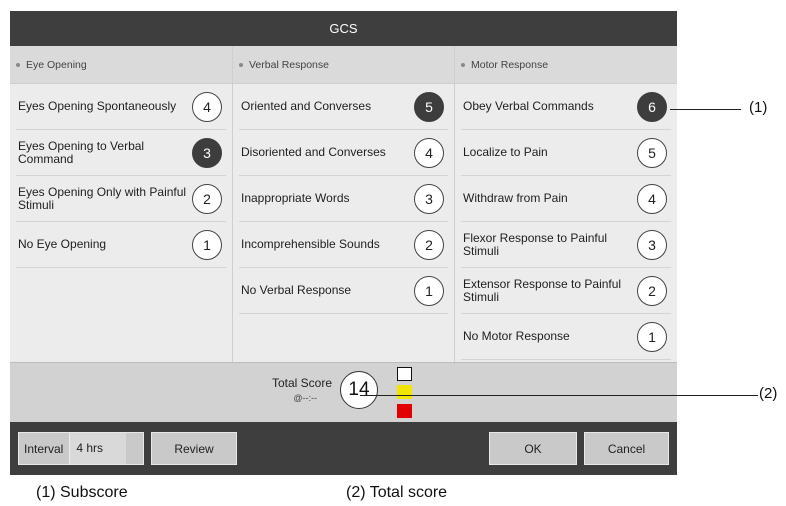 The image size is (786, 506). What do you see at coordinates (343, 65) in the screenshot?
I see `column-header: Verbal Response` at bounding box center [343, 65].